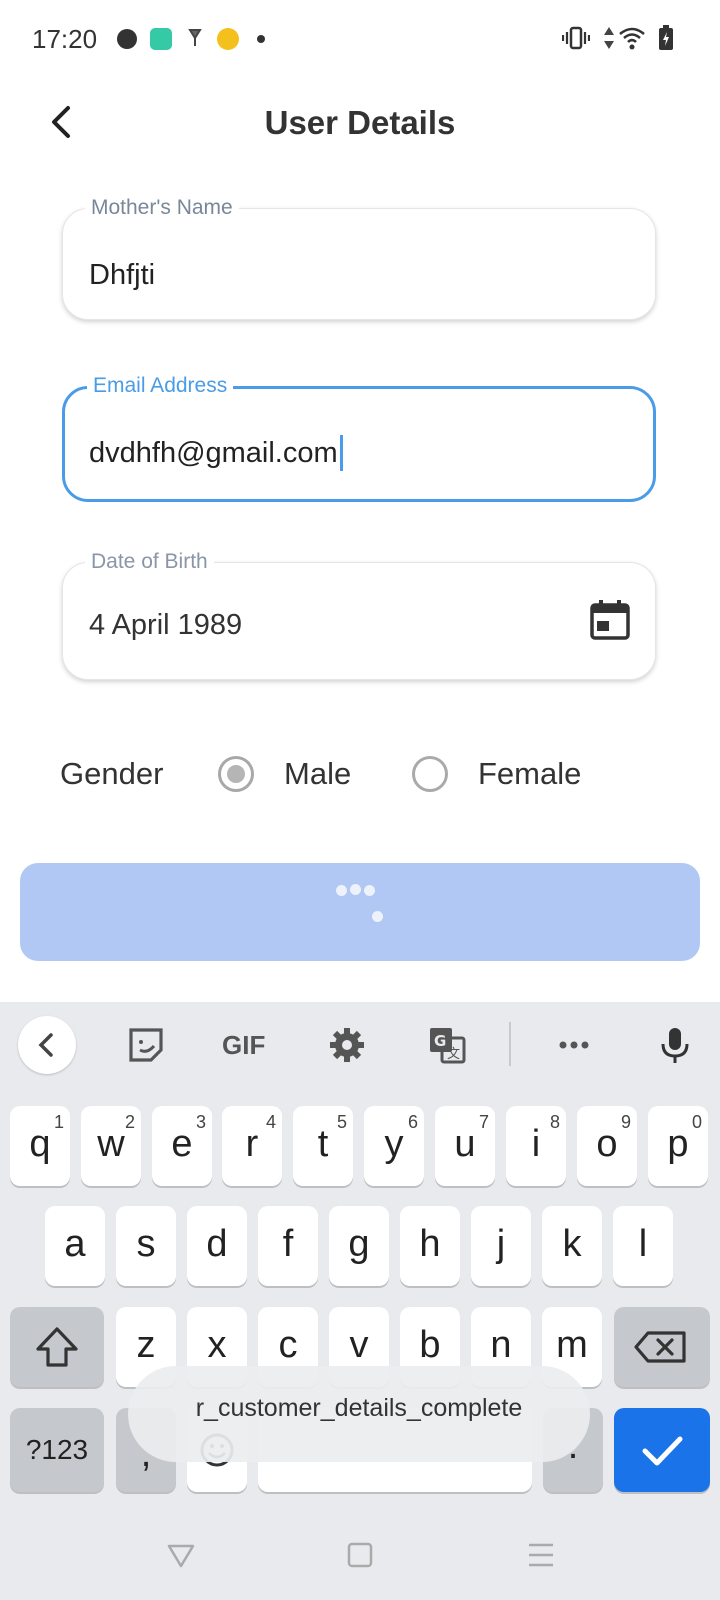 Image resolution: width=720 pixels, height=1600 pixels. What do you see at coordinates (359, 437) in the screenshot?
I see `email-field: Email Address dvdhfh@gmail.com` at bounding box center [359, 437].